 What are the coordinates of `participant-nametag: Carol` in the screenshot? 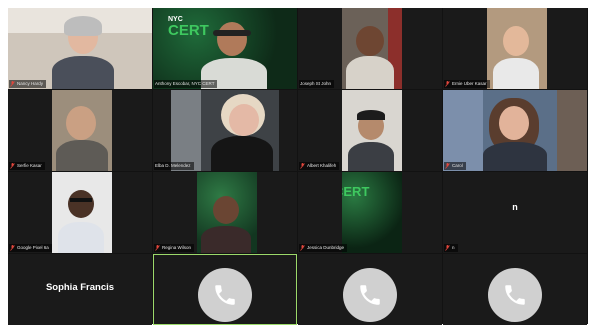 It's located at (455, 166).